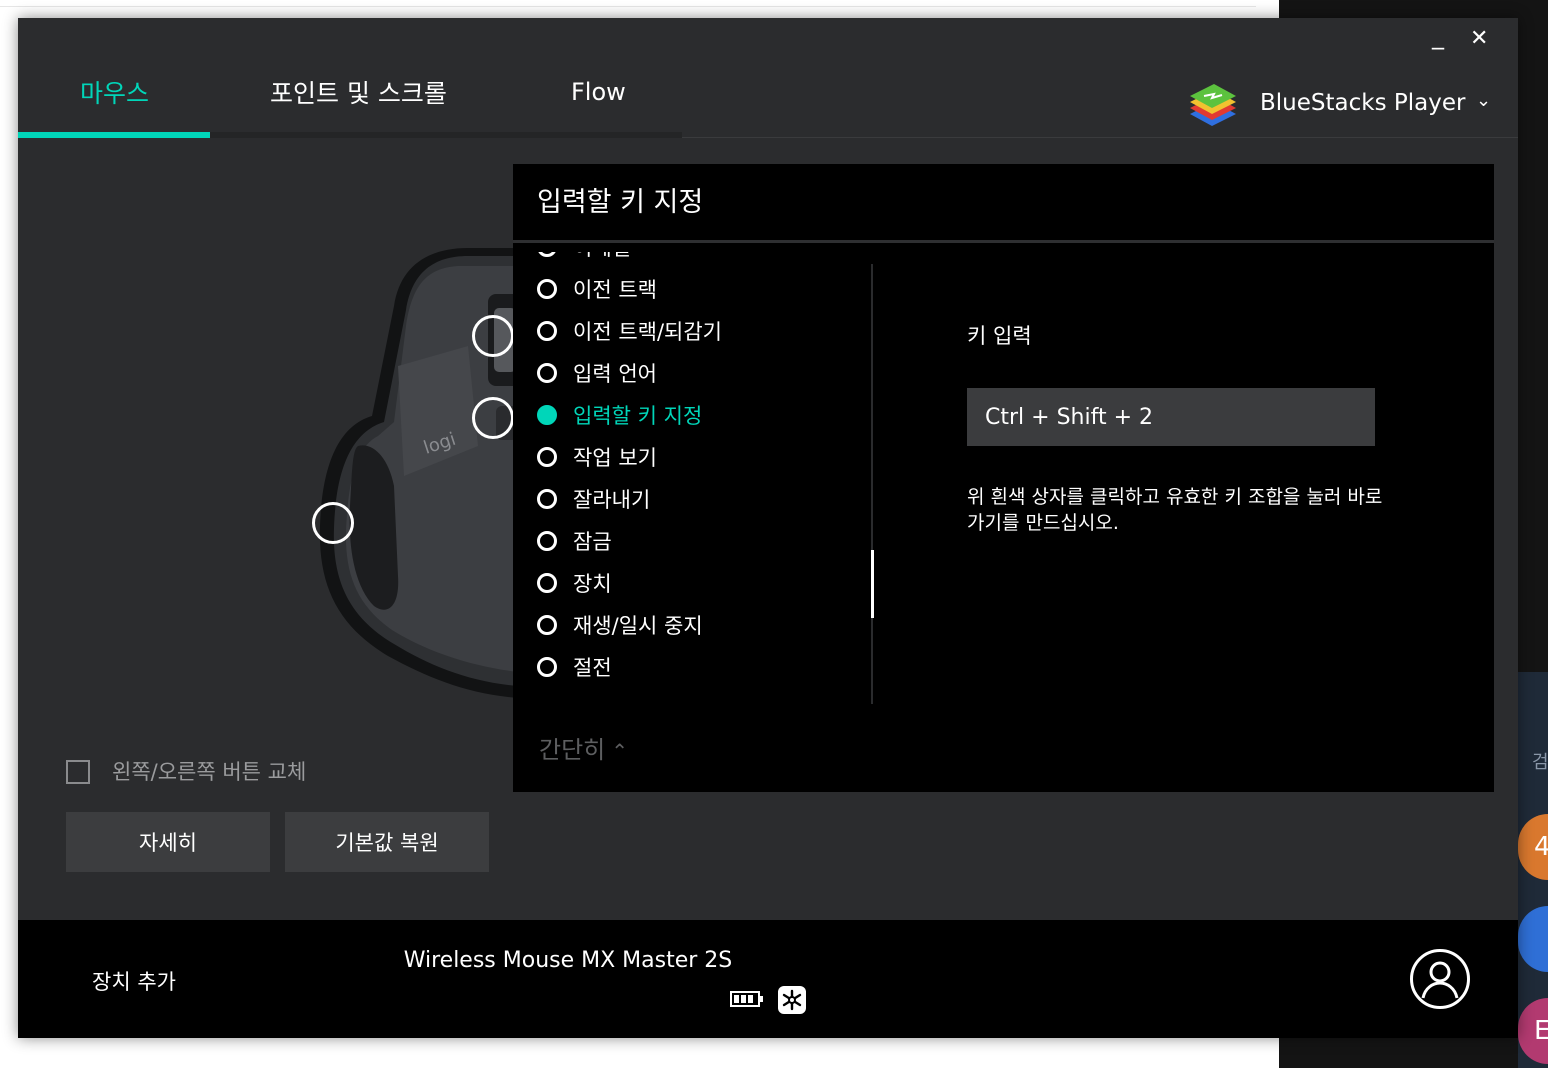 The image size is (1548, 1068). What do you see at coordinates (768, 78) in the screenshot?
I see `tab-bar: 마우스 포인트 및 스크롤 Flow BlueStacks Player ⌄` at bounding box center [768, 78].